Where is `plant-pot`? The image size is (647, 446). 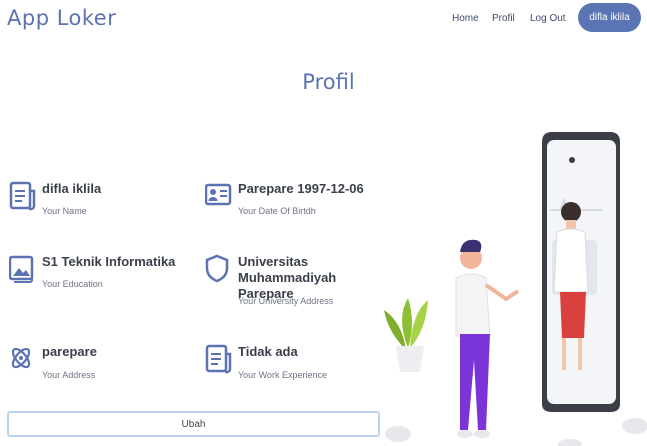 plant-pot is located at coordinates (410, 359).